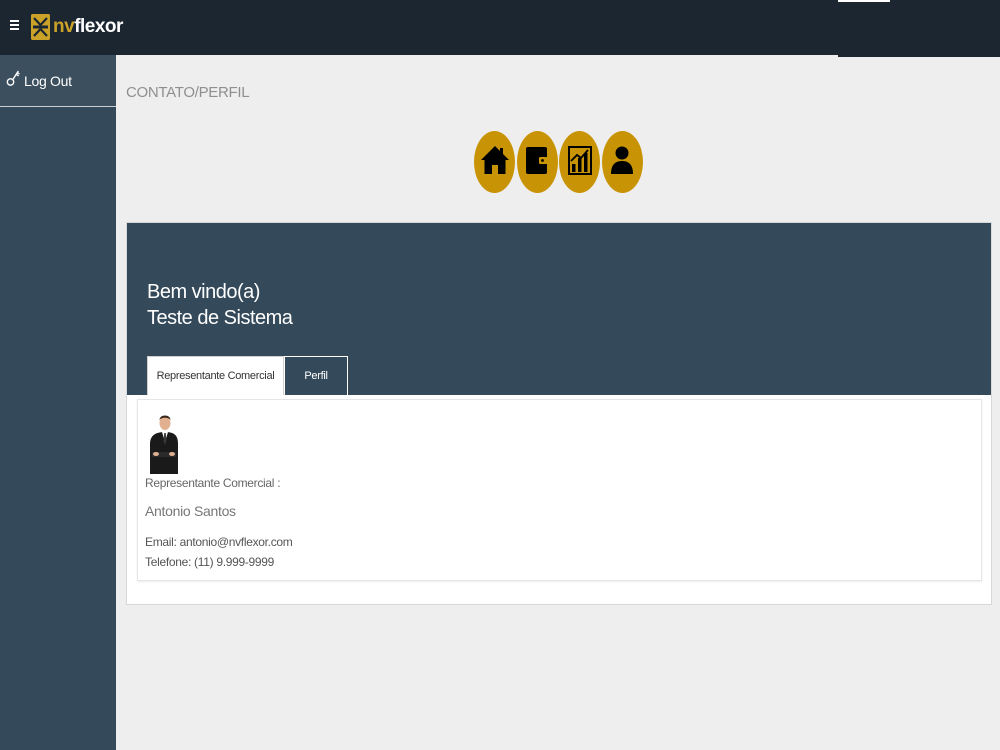  What do you see at coordinates (190, 511) in the screenshot?
I see `representative-name: Antonio Santos` at bounding box center [190, 511].